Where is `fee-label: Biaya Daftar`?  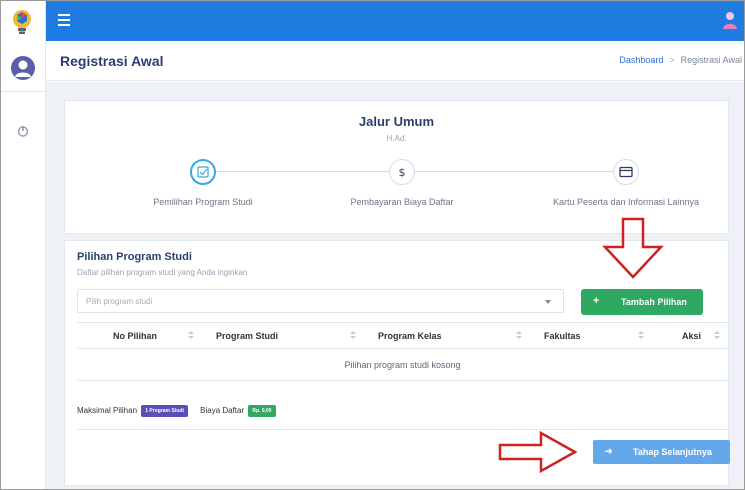 fee-label: Biaya Daftar is located at coordinates (222, 411).